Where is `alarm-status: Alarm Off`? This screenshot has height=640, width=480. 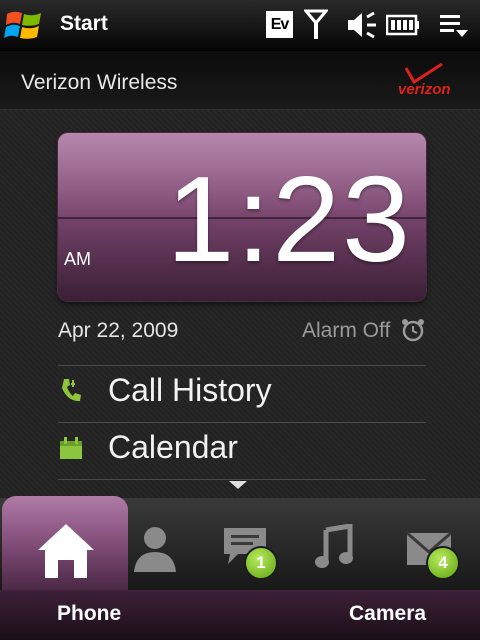 alarm-status: Alarm Off is located at coordinates (346, 331).